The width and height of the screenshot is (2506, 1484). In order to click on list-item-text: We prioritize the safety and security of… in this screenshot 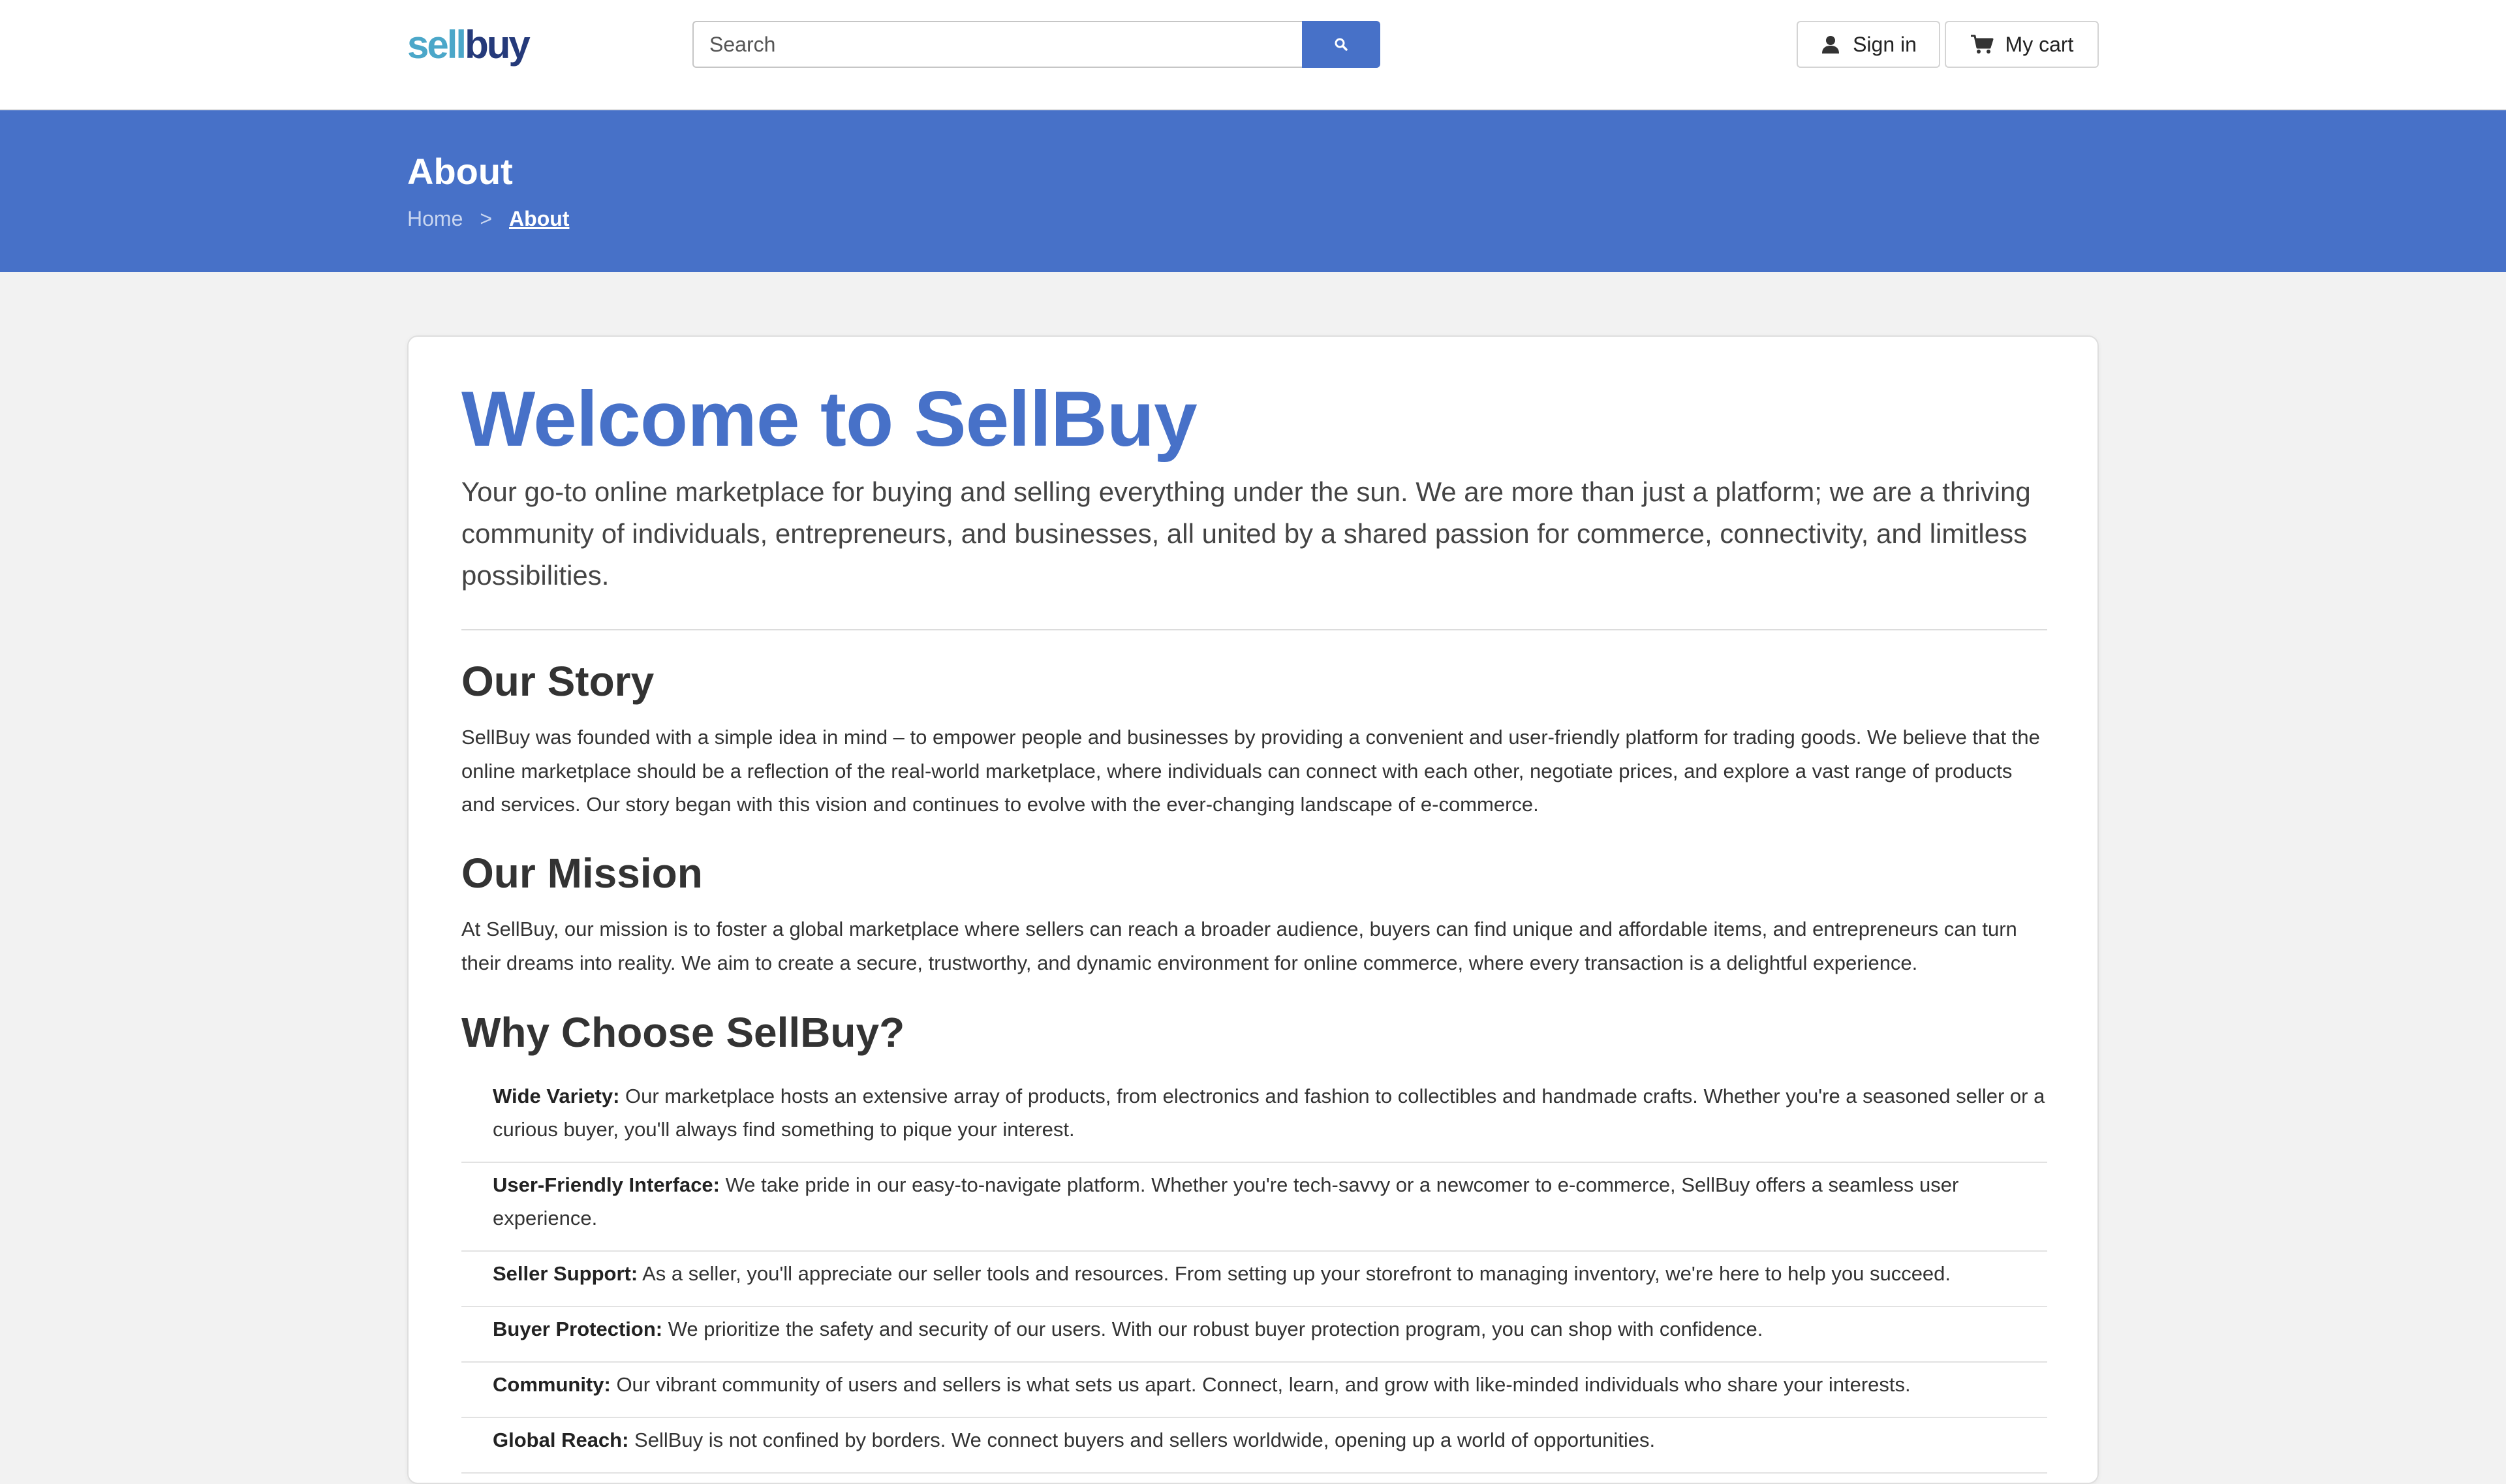, I will do `click(1212, 1329)`.